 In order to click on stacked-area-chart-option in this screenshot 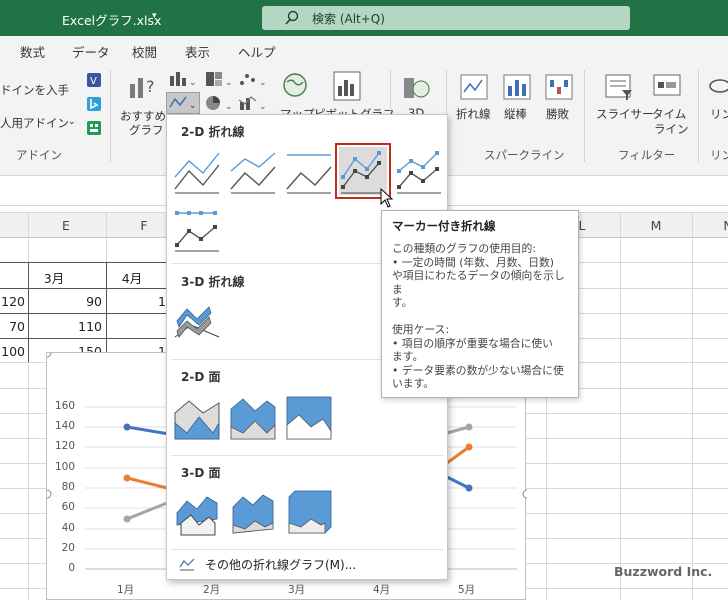, I will do `click(253, 417)`.